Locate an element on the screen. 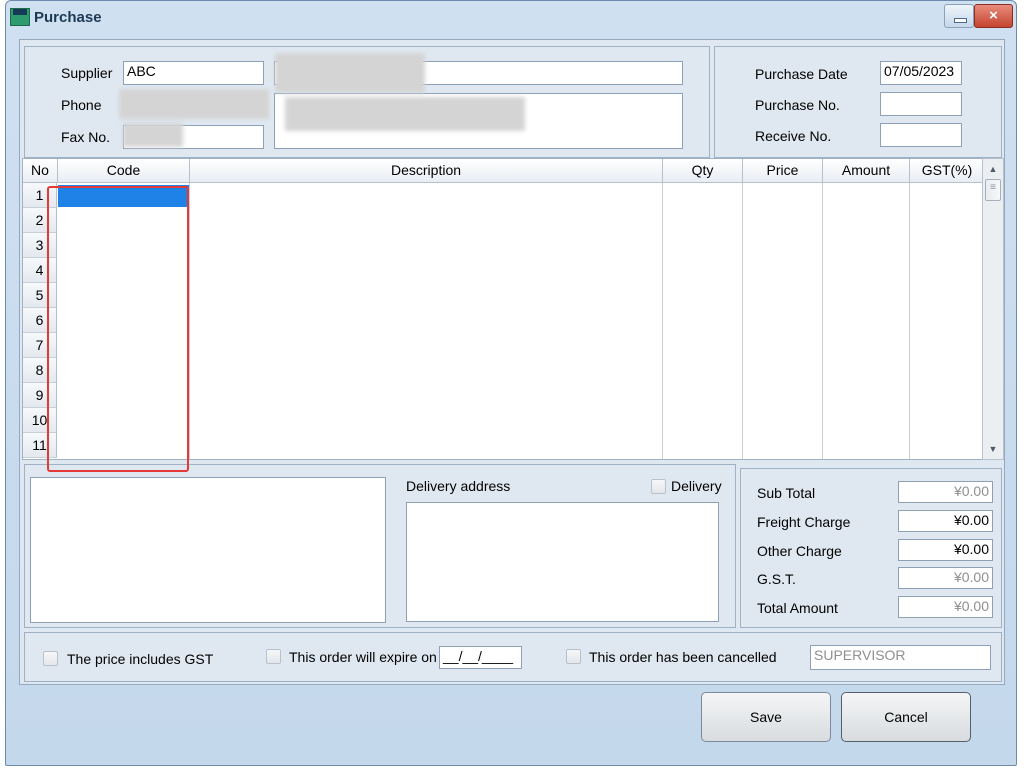 This screenshot has width=1024, height=770. notes-textarea is located at coordinates (208, 550).